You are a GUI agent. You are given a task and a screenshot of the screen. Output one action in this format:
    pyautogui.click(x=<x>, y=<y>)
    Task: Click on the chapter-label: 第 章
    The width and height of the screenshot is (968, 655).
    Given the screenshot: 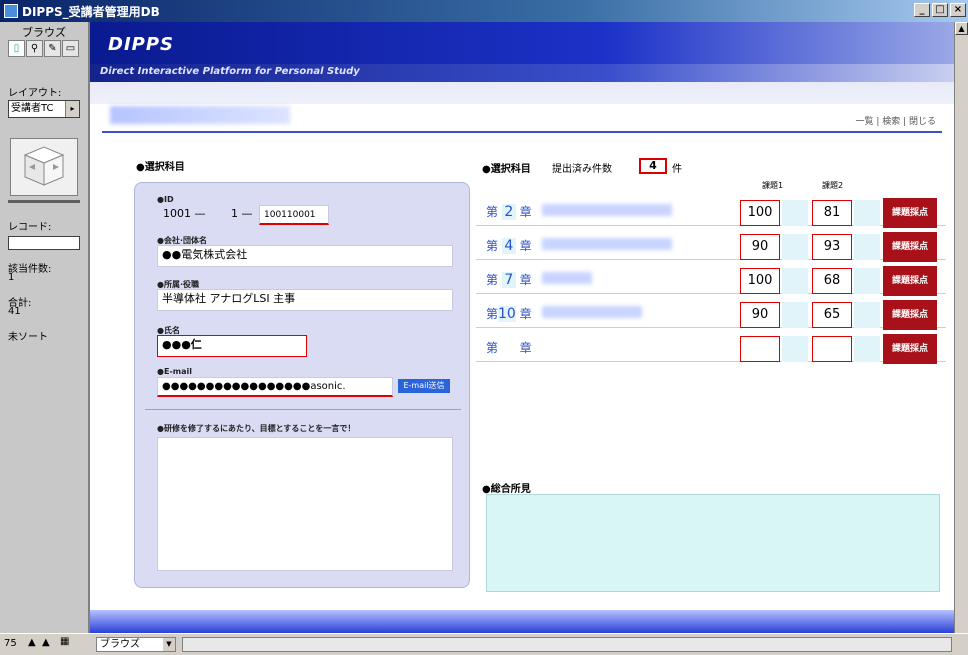 What is the action you would take?
    pyautogui.click(x=509, y=348)
    